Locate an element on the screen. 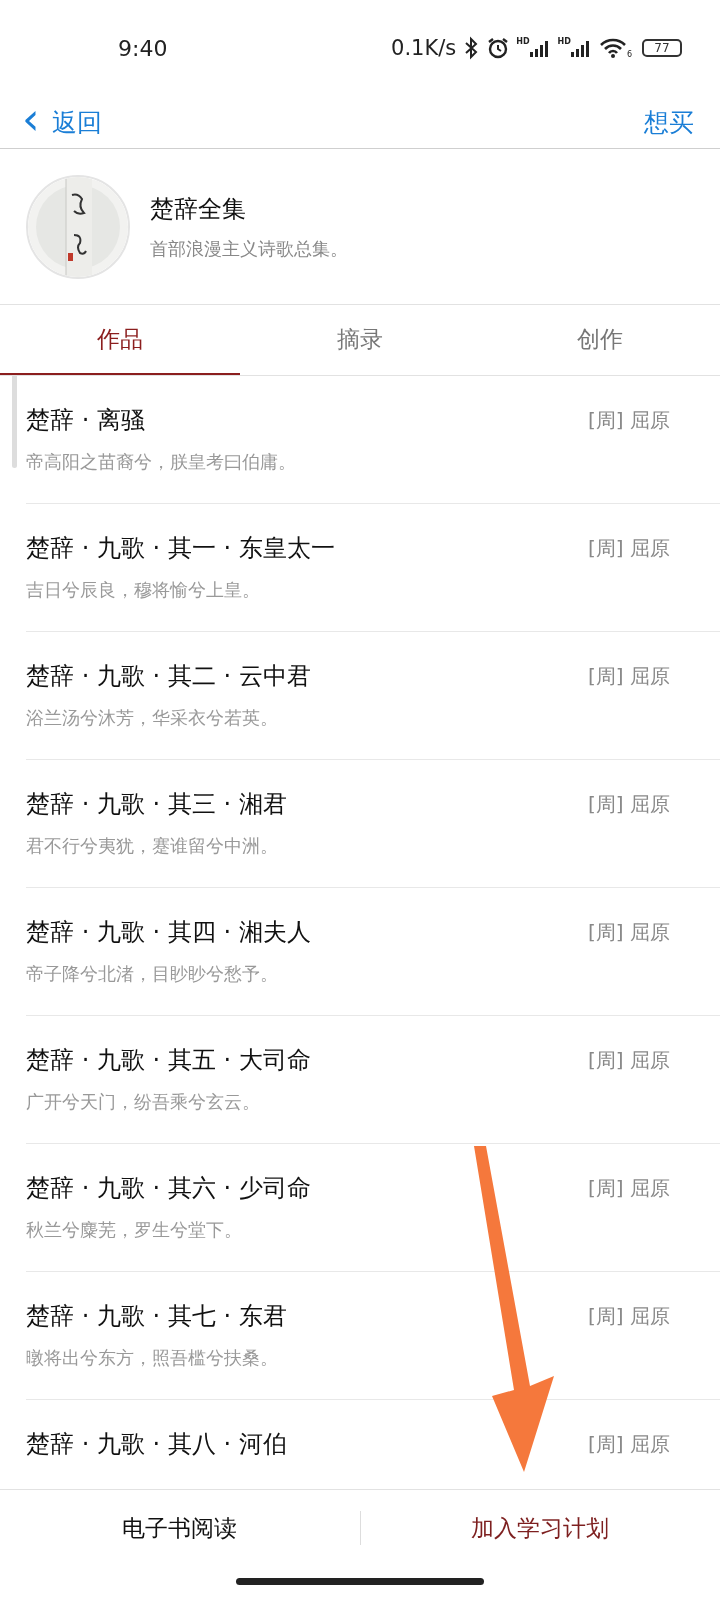 Image resolution: width=720 pixels, height=1600 pixels. work-title: 楚辞 · 九歌 · 其五 · 大司命 is located at coordinates (168, 1060).